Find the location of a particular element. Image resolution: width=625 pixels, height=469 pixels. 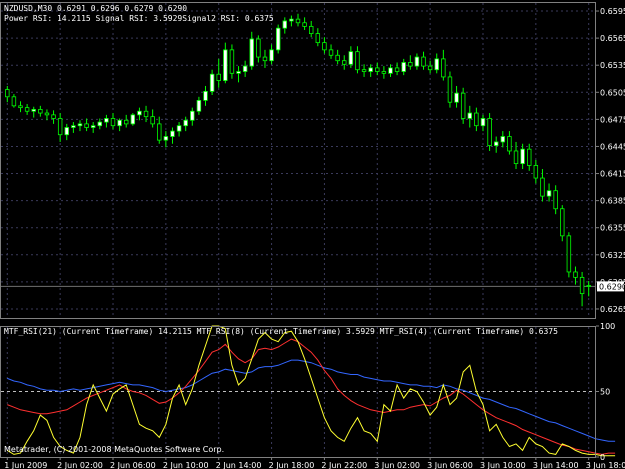

x-tick-label: 3 Jun 10:00 is located at coordinates (503, 465).